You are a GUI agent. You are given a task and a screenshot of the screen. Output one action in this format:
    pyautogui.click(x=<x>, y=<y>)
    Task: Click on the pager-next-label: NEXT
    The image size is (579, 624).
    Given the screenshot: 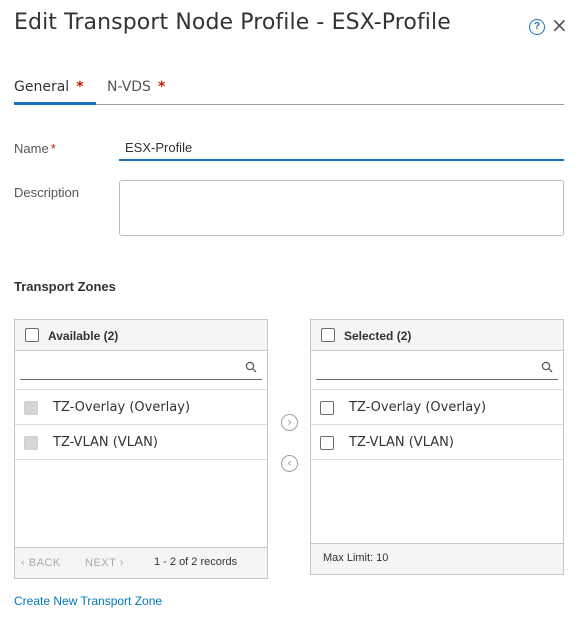 What is the action you would take?
    pyautogui.click(x=101, y=563)
    